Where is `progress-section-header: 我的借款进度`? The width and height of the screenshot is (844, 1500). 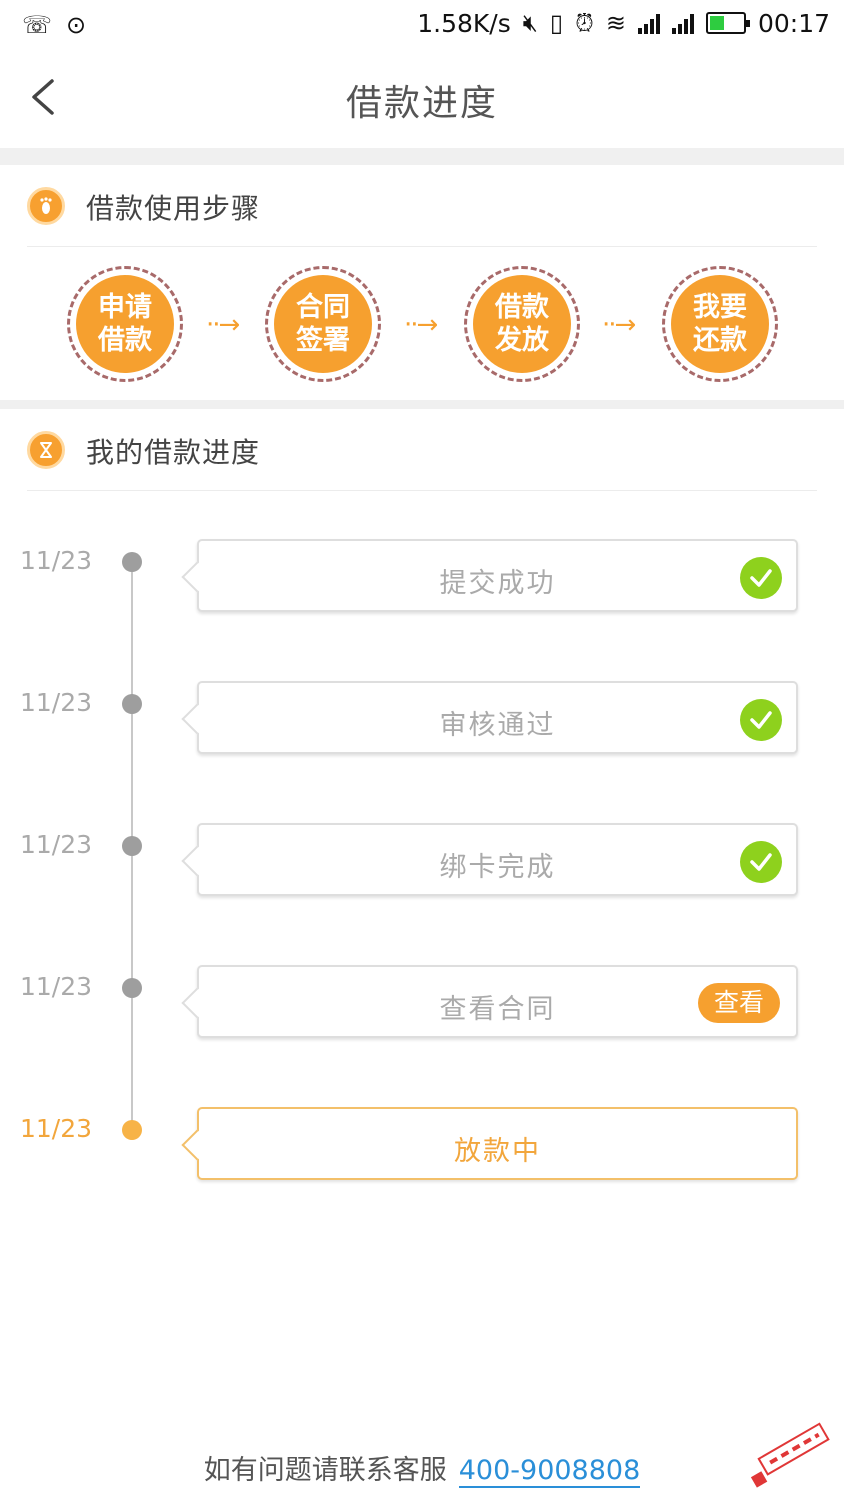
progress-section-header: 我的借款进度 is located at coordinates (422, 450).